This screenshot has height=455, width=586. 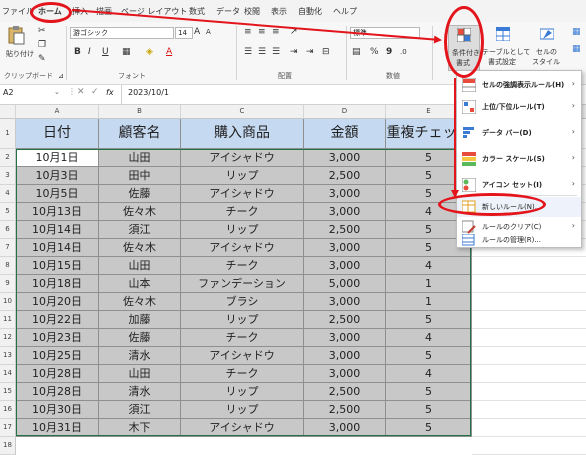 I want to click on annotation-arrow-home-to-cf, so click(x=256, y=26).